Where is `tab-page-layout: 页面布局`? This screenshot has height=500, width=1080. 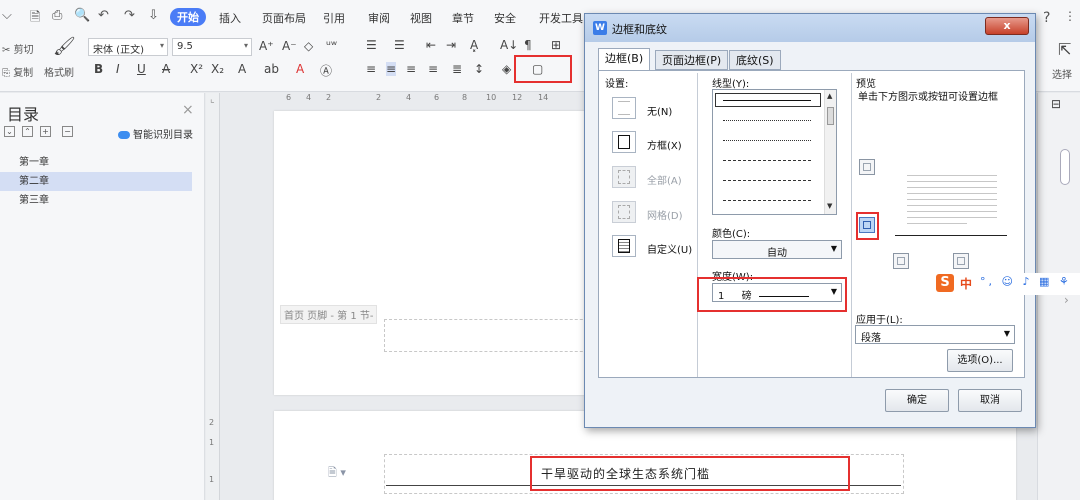 tab-page-layout: 页面布局 is located at coordinates (284, 18).